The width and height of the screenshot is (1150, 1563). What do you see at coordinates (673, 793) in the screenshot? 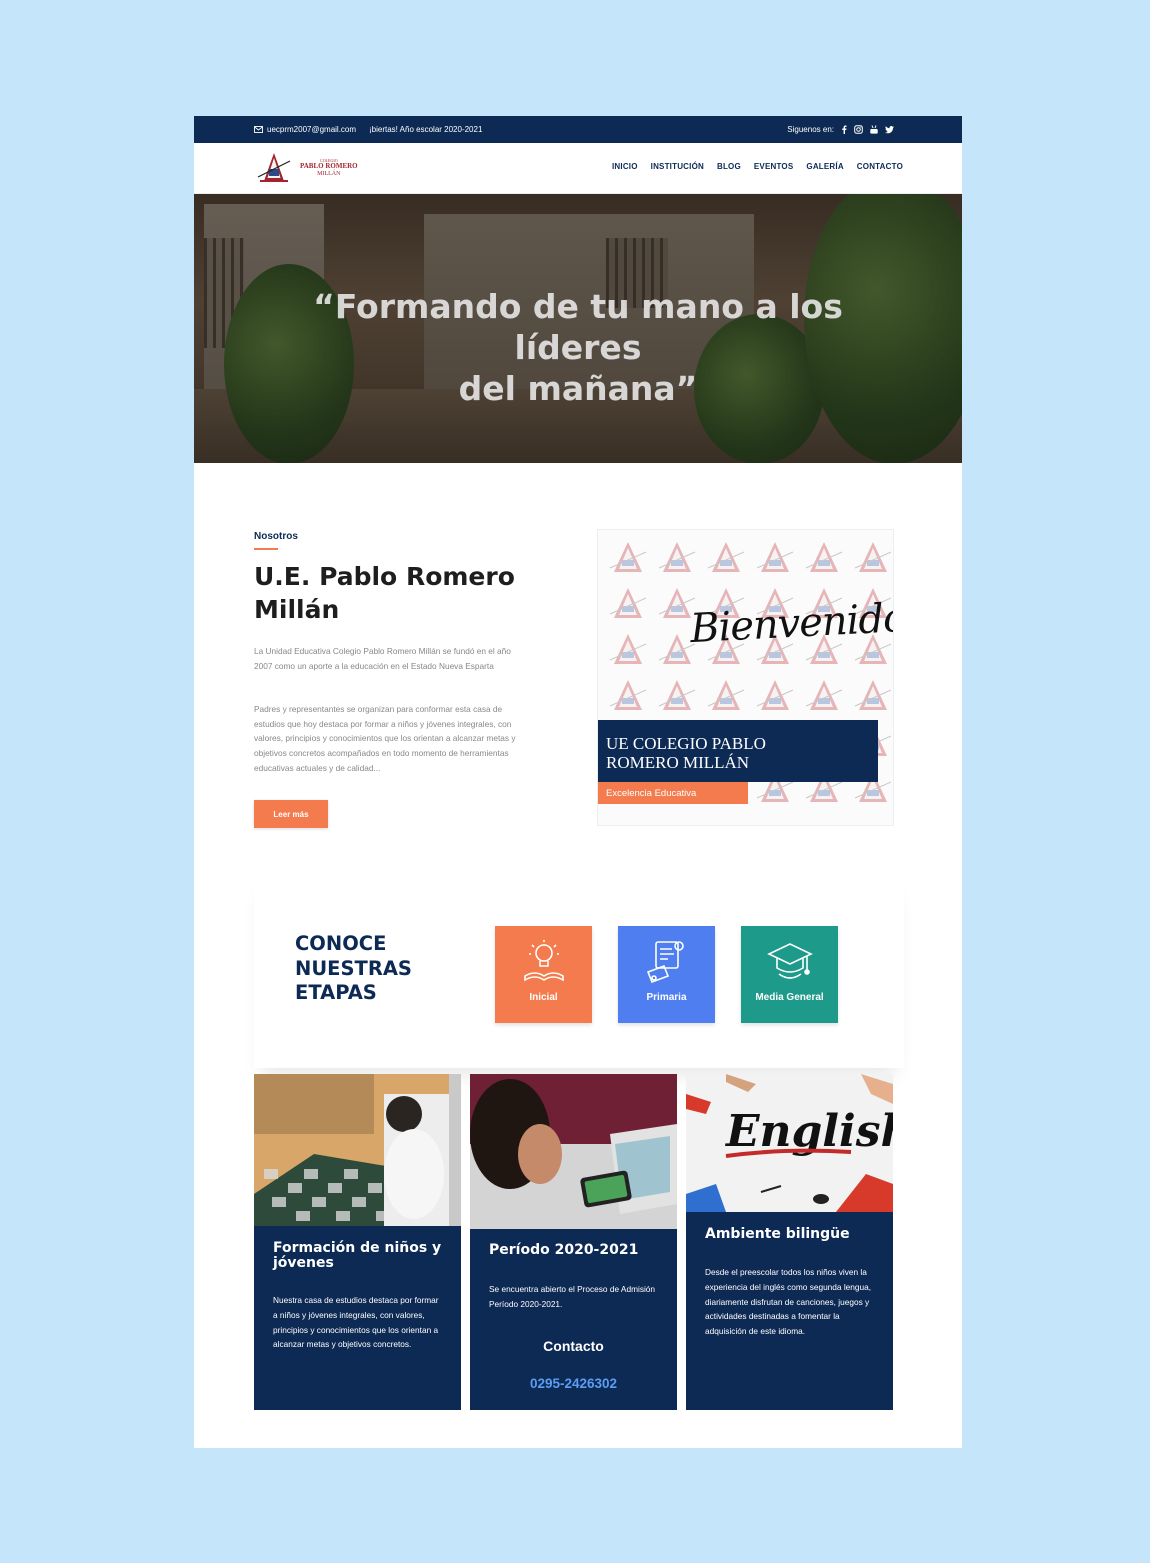
I see `tagline-box: Excelencia Educativa` at bounding box center [673, 793].